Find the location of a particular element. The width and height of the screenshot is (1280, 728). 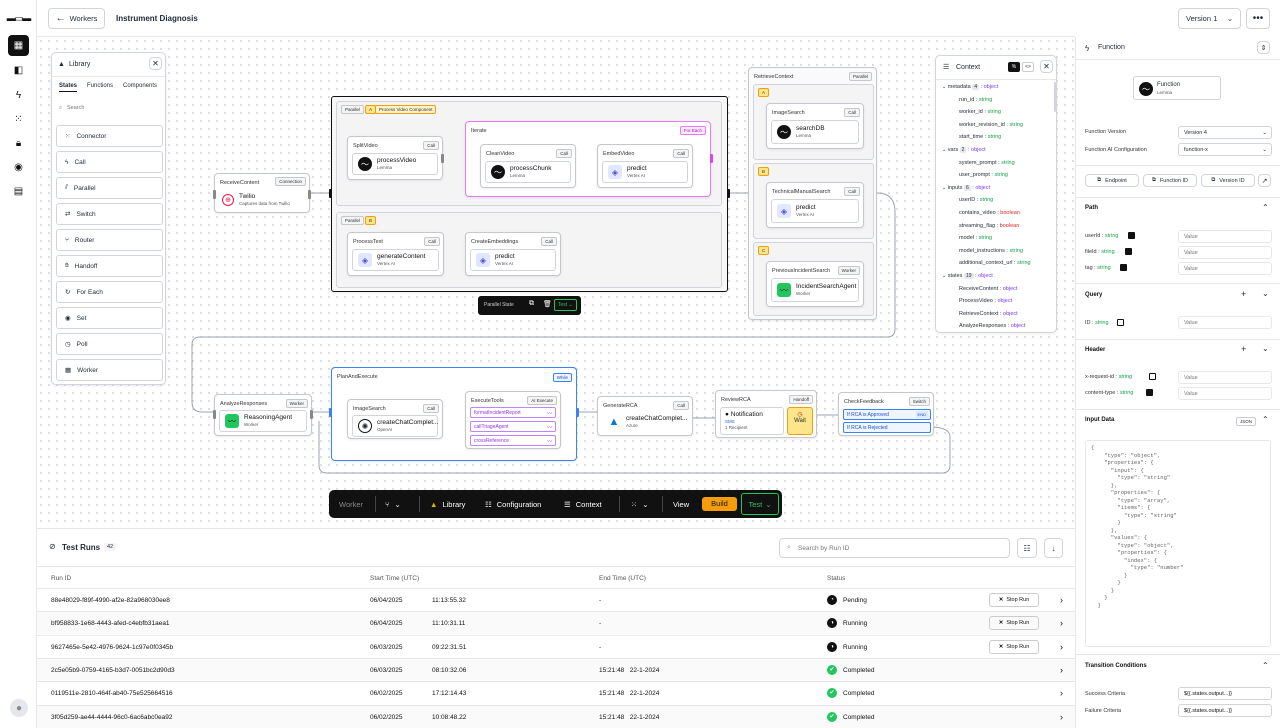

context-row: additional_context_url : string is located at coordinates (995, 263).